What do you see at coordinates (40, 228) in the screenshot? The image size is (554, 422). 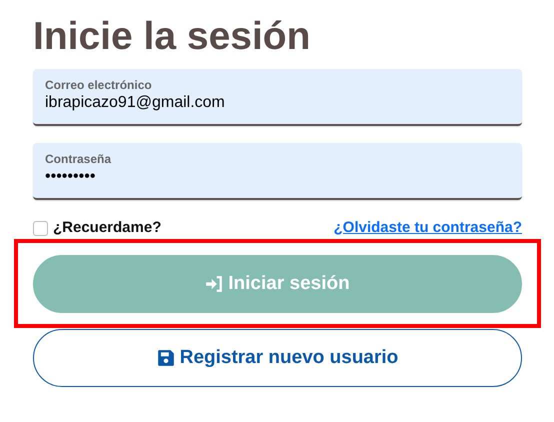 I see `checkbox` at bounding box center [40, 228].